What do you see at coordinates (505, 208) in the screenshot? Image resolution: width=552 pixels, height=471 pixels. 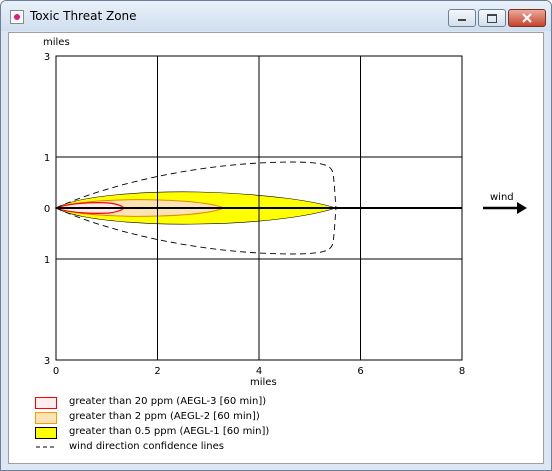 I see `wind-arrow-icon` at bounding box center [505, 208].